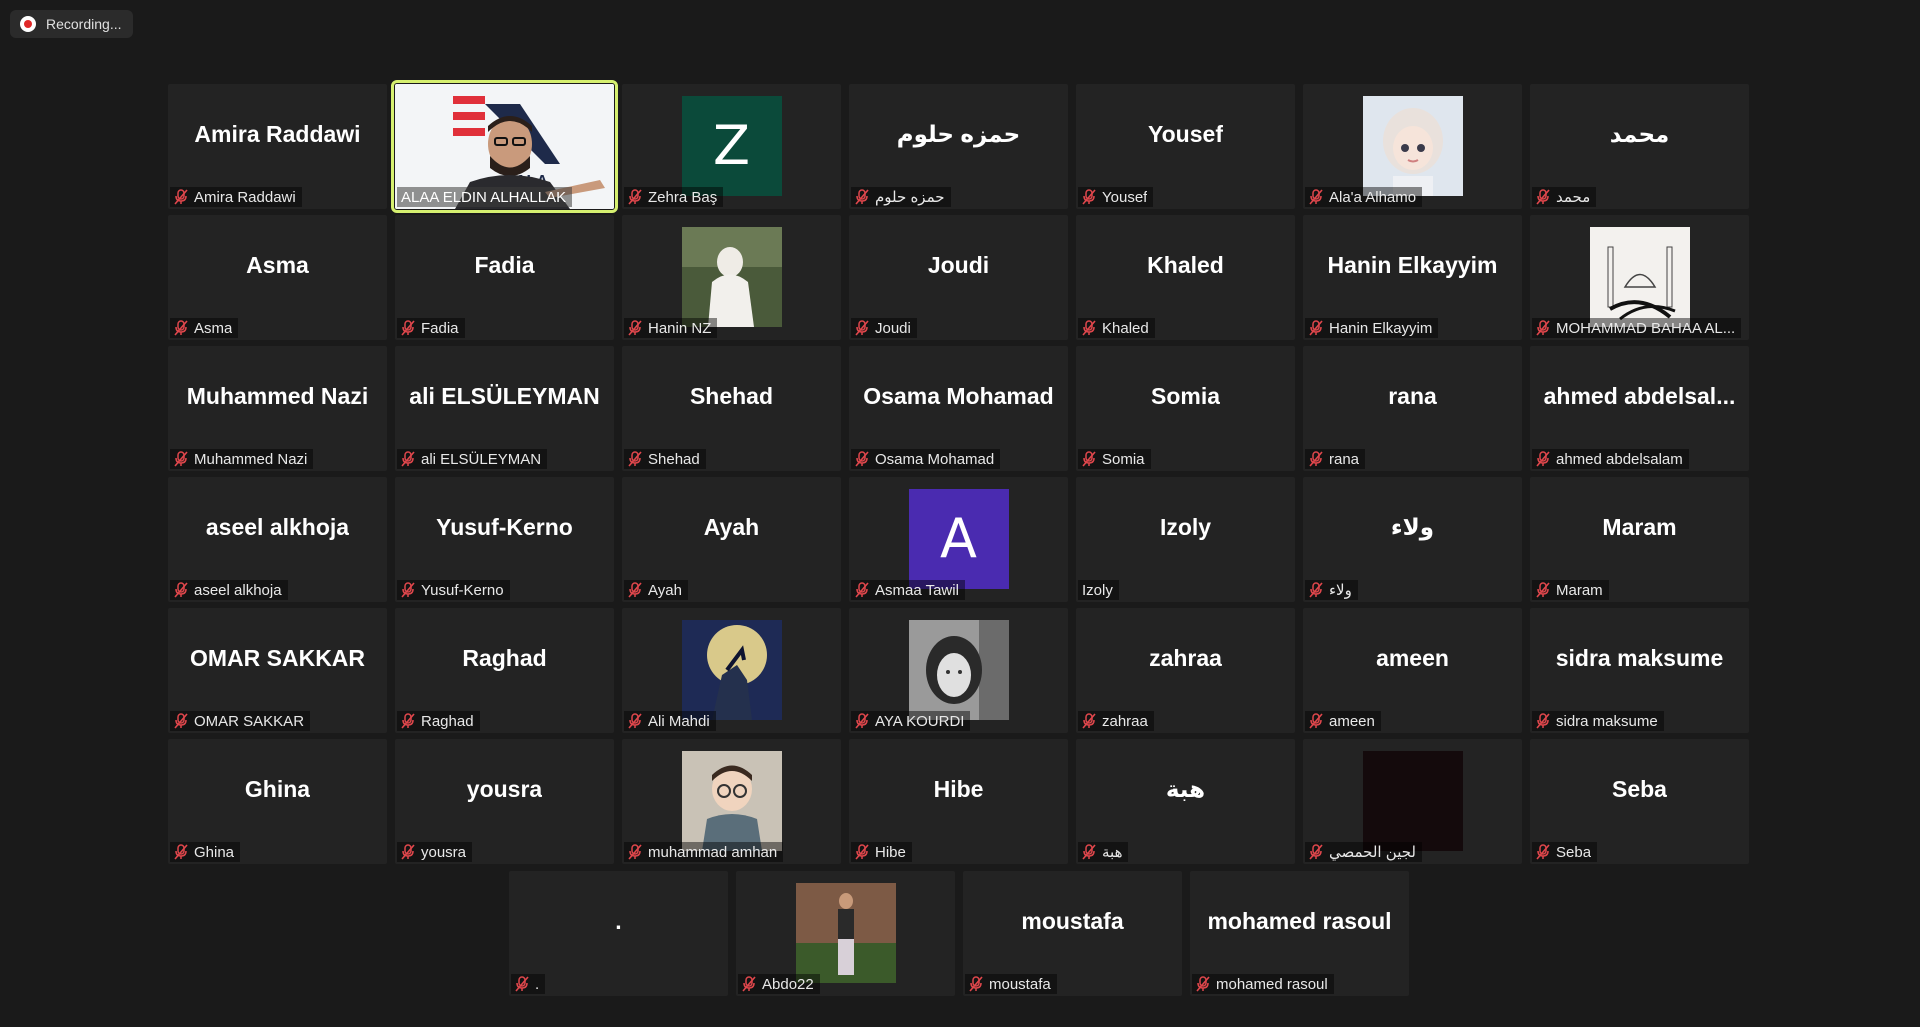  I want to click on participant-tile-asma: Asma Asma, so click(277, 277).